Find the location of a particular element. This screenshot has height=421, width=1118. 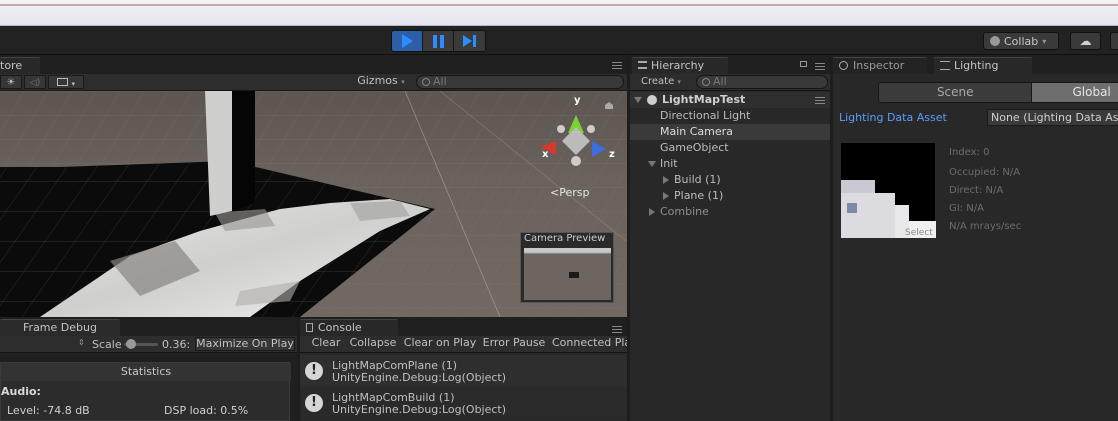

tab-lighting-label: Lighting is located at coordinates (976, 65).